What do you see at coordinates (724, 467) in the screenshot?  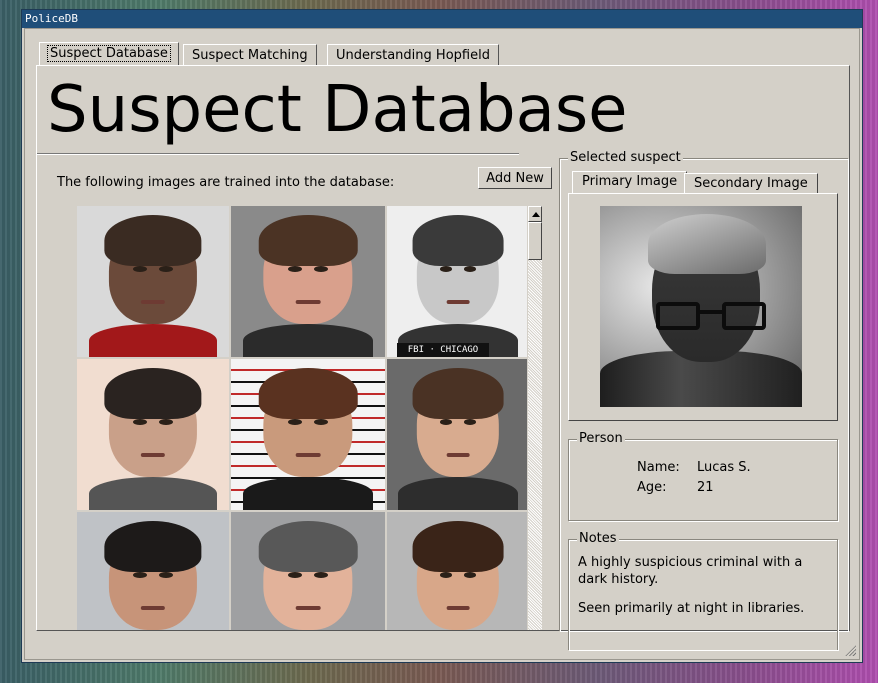 I see `name-value: Lucas S.` at bounding box center [724, 467].